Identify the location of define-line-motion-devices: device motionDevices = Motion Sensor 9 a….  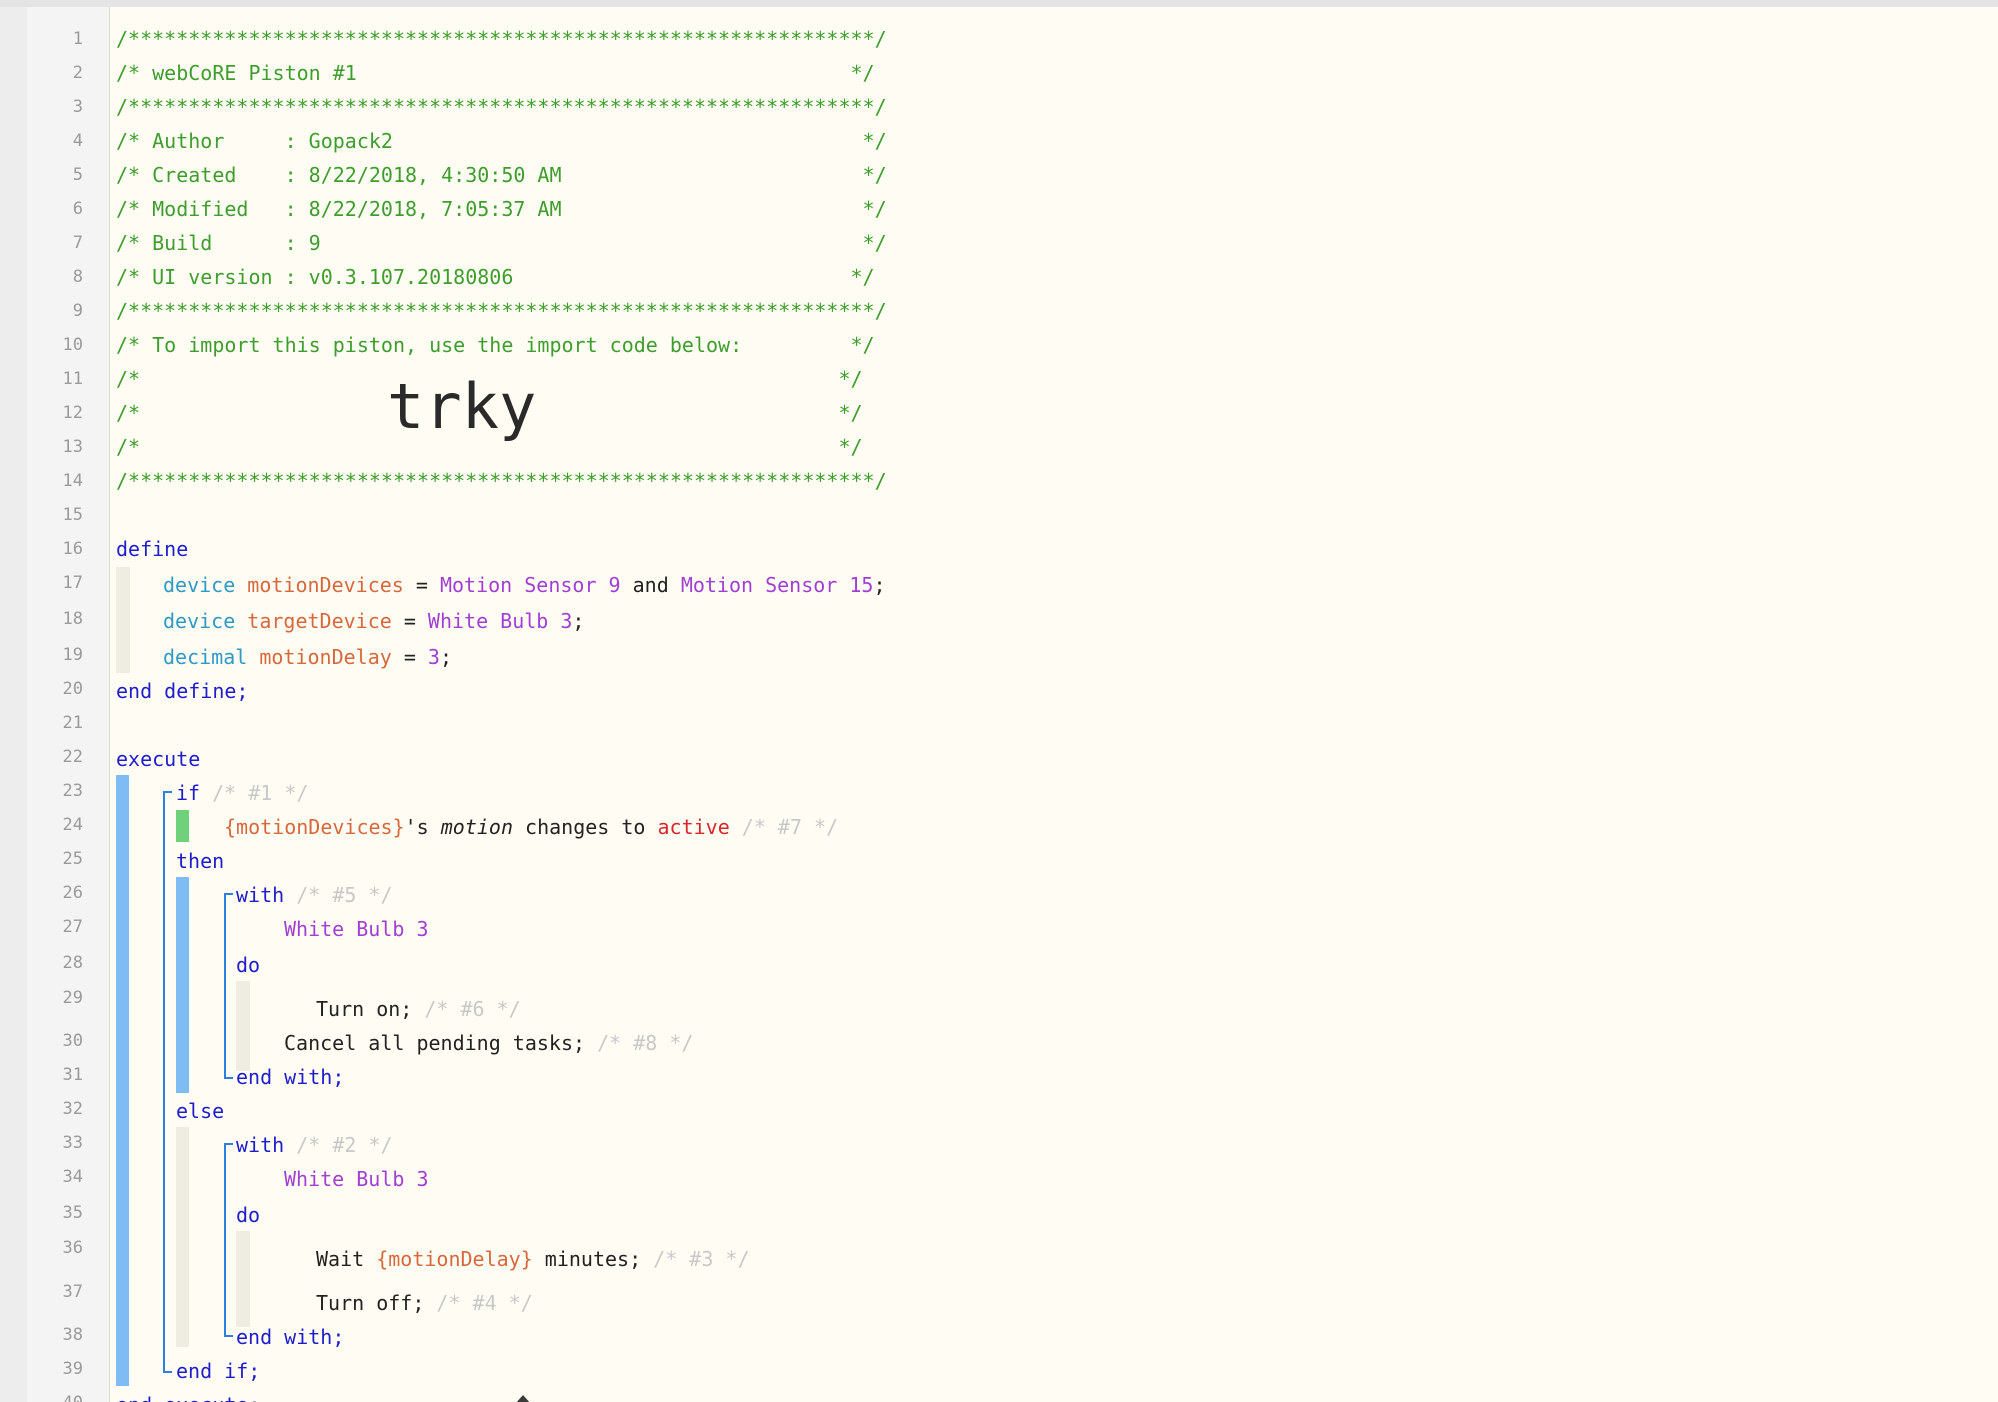
(524, 585).